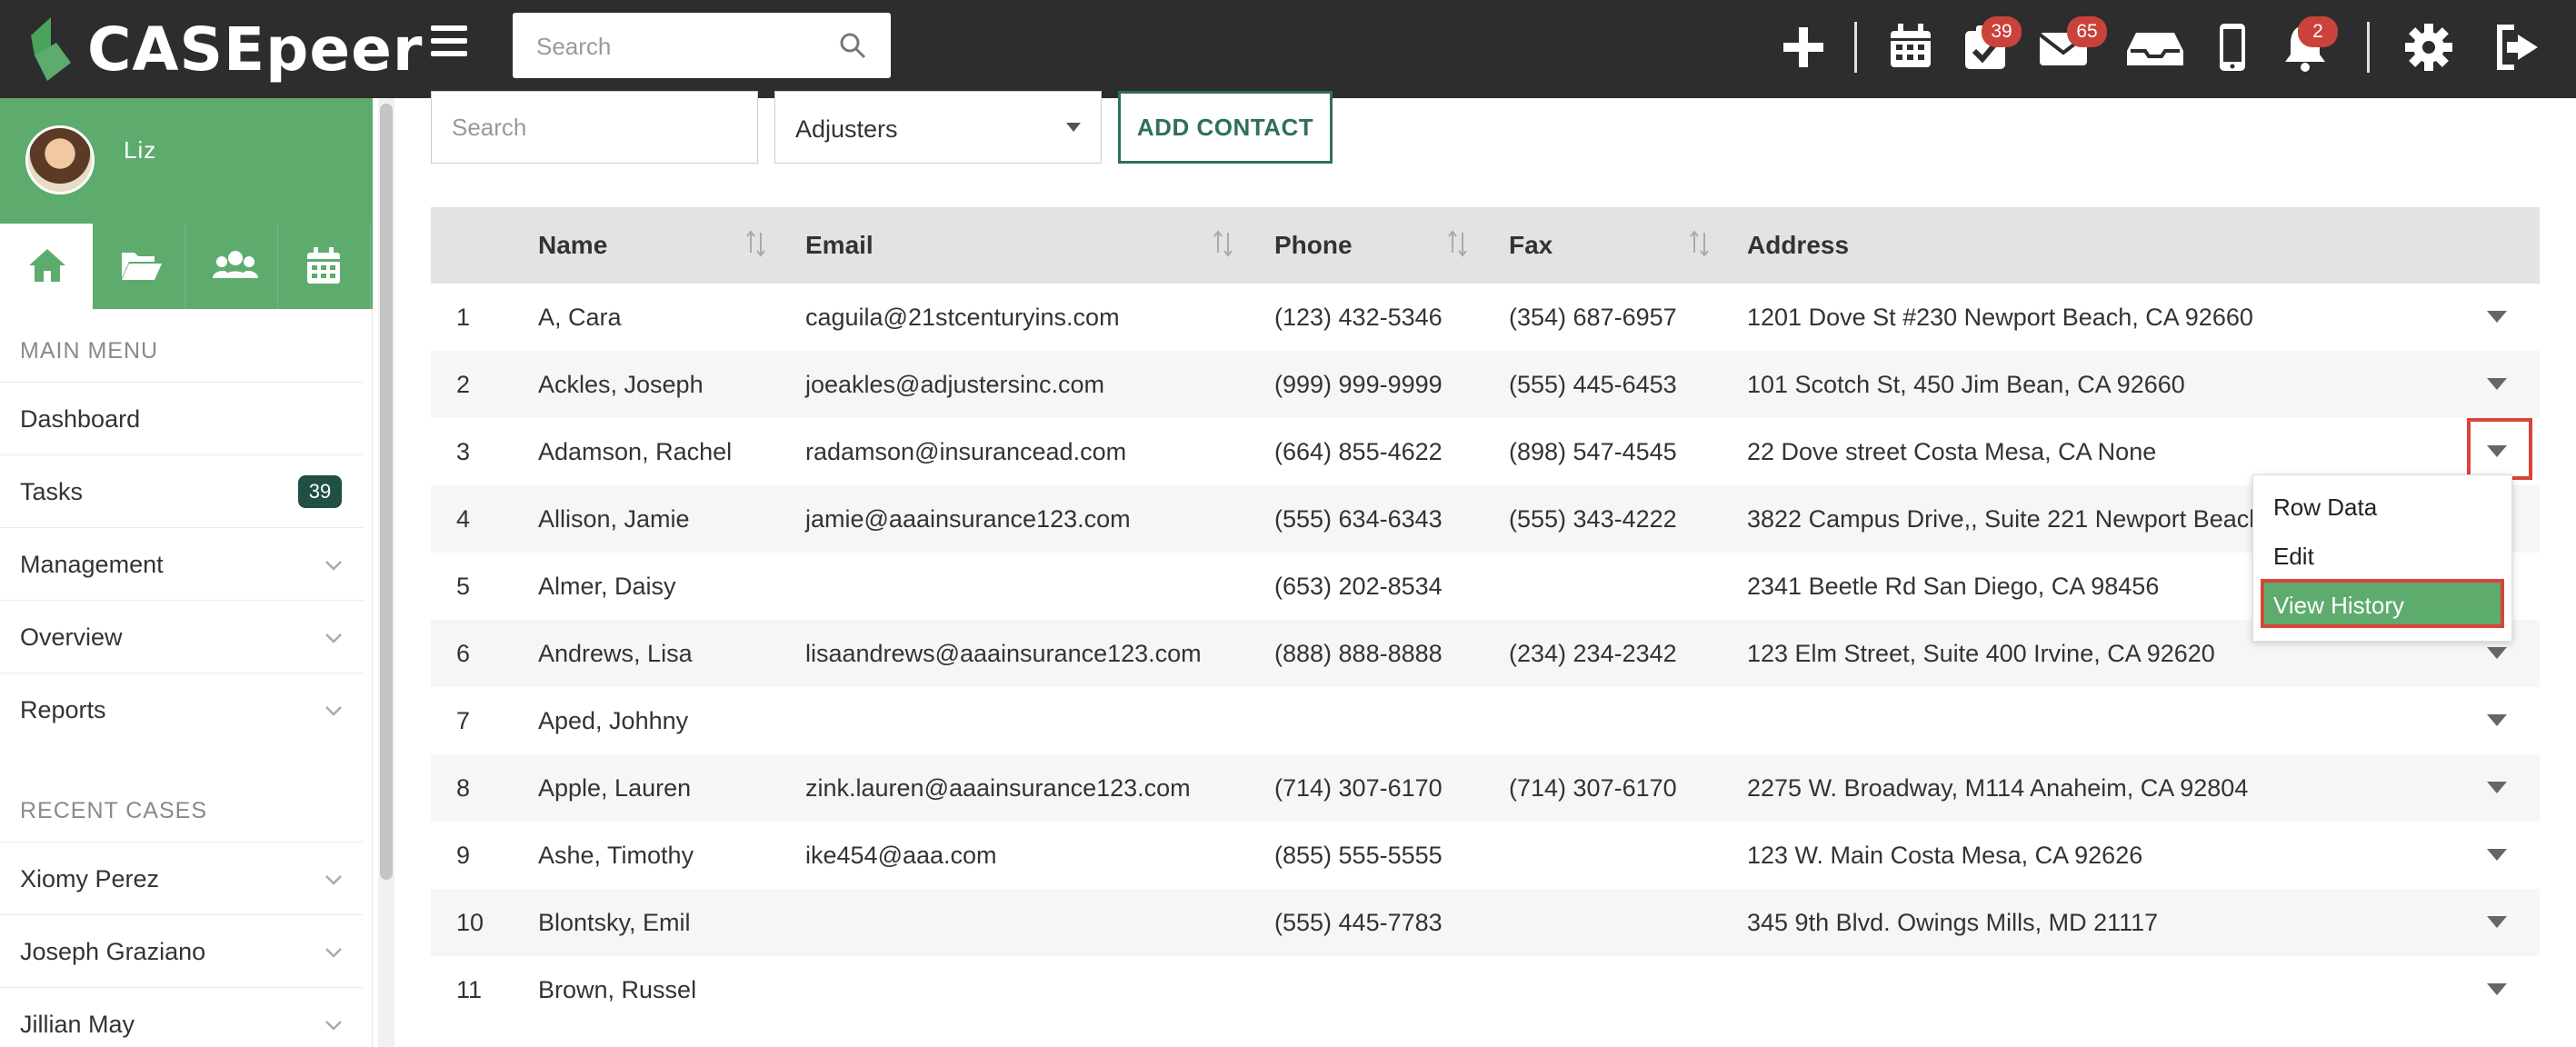 The image size is (2576, 1047). Describe the element at coordinates (2428, 47) in the screenshot. I see `gear-icon` at that location.